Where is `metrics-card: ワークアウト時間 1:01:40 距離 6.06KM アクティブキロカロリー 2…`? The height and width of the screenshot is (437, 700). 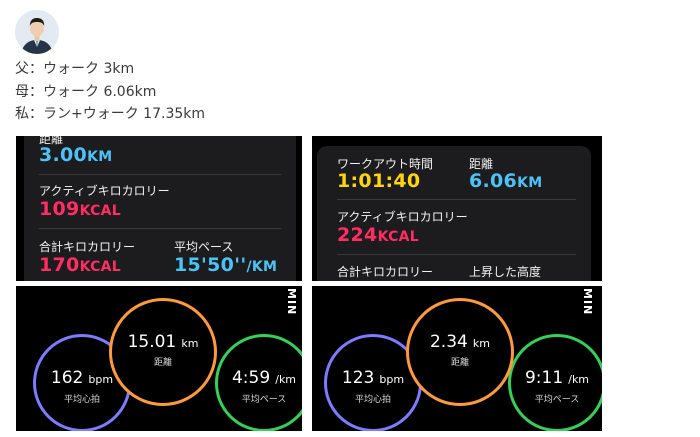 metrics-card: ワークアウト時間 1:01:40 距離 6.06KM アクティブキロカロリー 2… is located at coordinates (454, 213).